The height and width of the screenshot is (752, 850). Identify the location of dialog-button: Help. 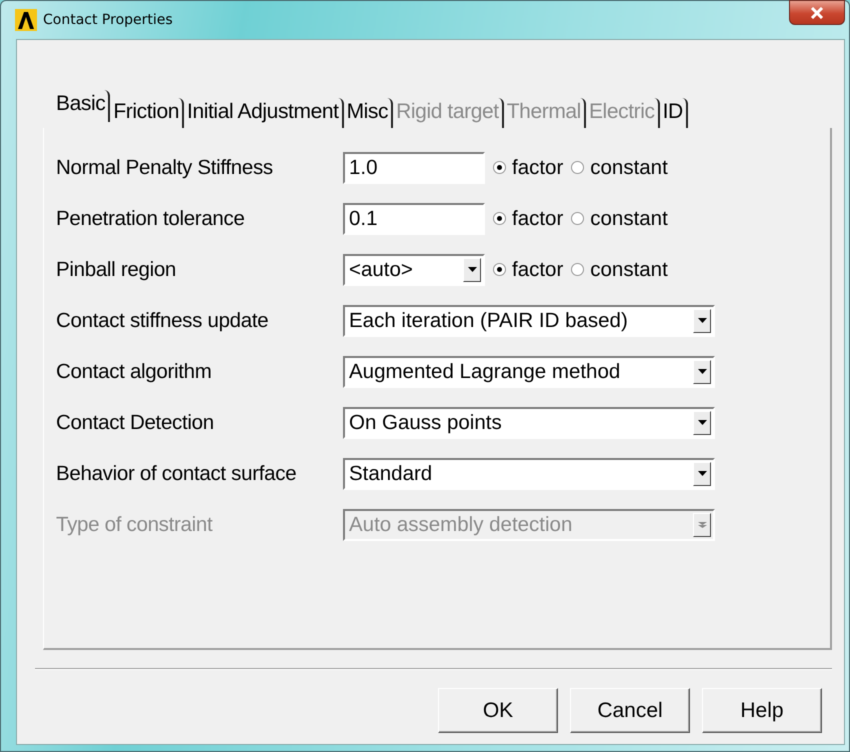
(762, 710).